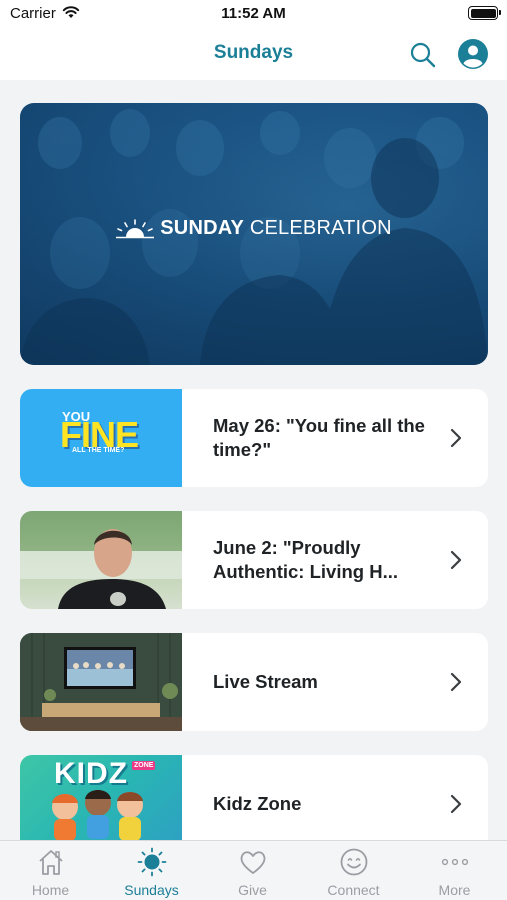  I want to click on status-bar: Carrier 11:52 AM, so click(253, 15).